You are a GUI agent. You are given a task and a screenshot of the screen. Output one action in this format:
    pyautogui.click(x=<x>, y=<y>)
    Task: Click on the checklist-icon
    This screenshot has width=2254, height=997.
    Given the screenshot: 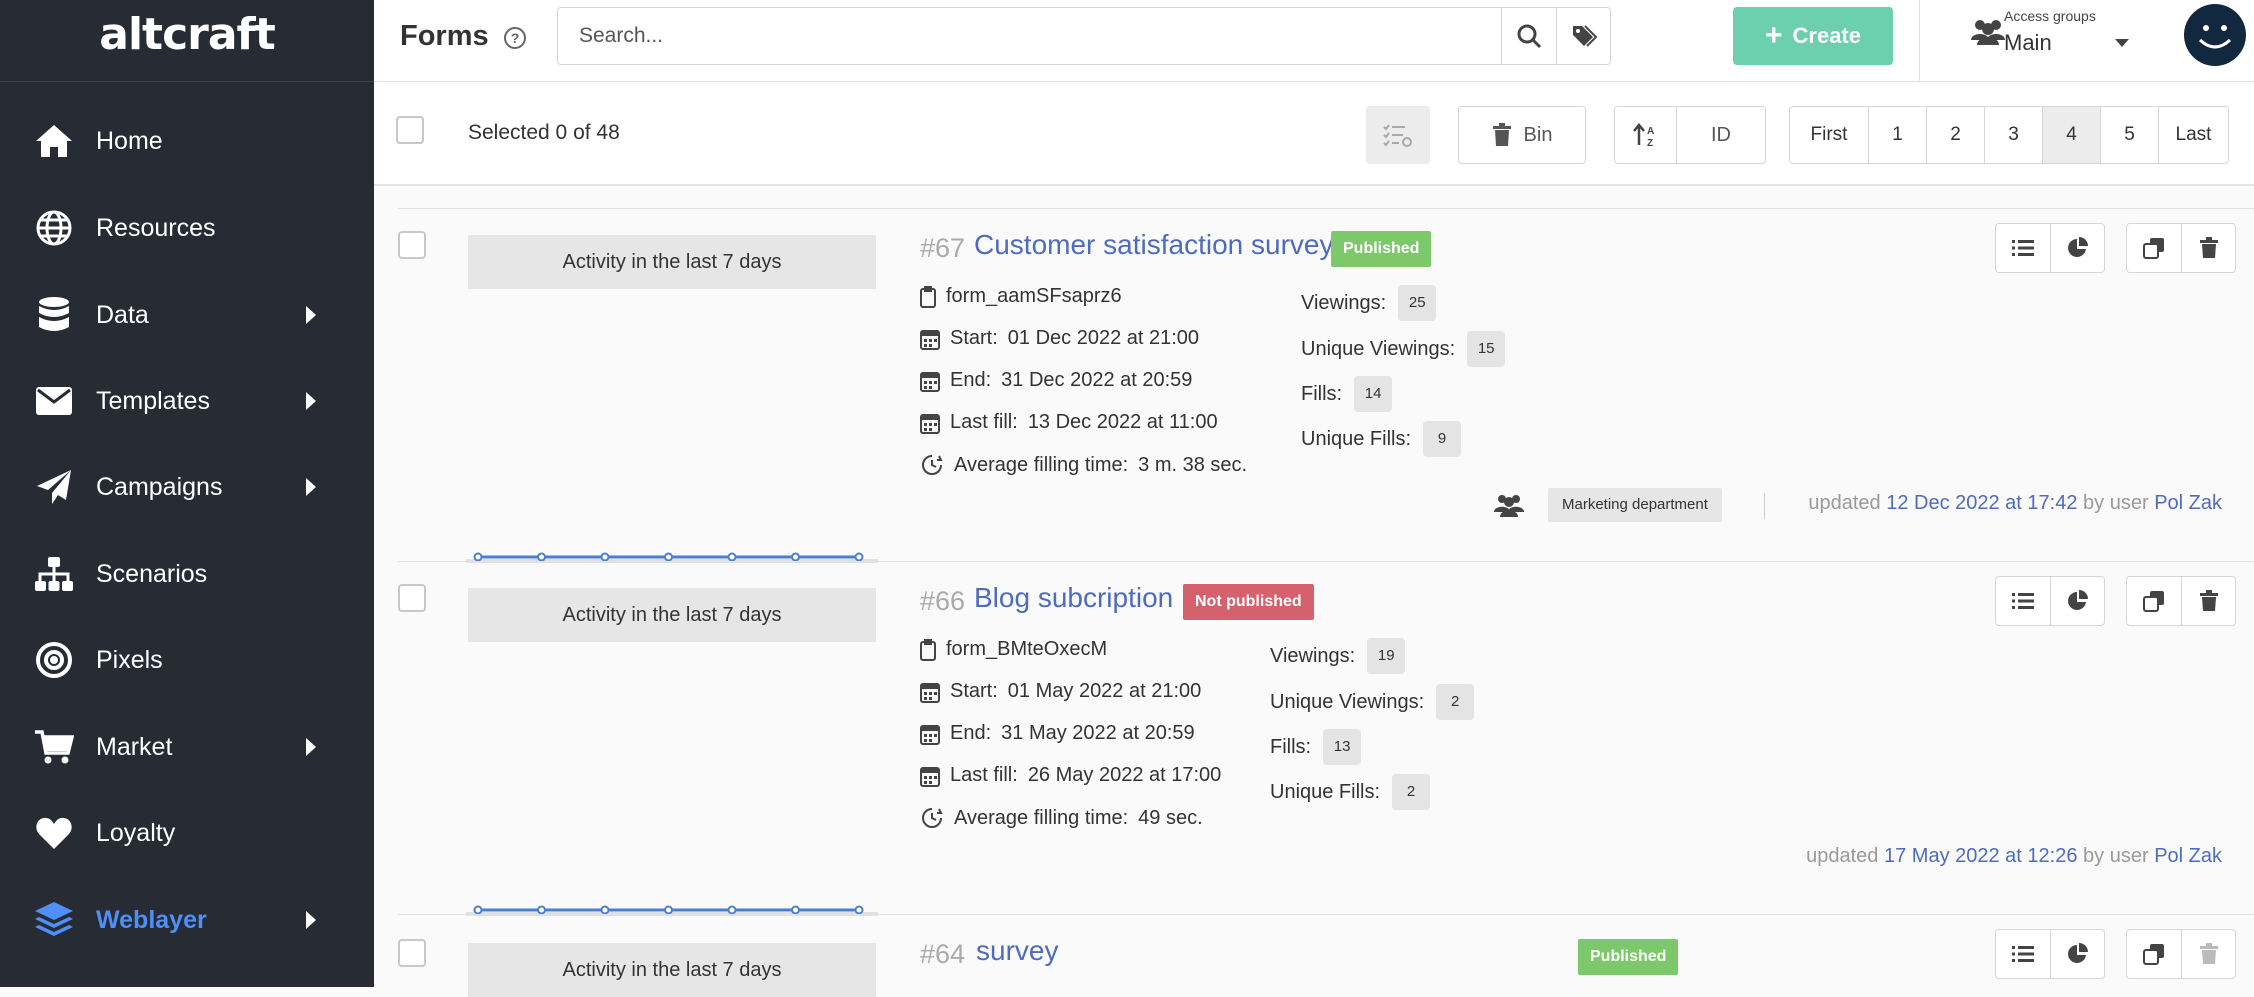 What is the action you would take?
    pyautogui.click(x=1397, y=135)
    